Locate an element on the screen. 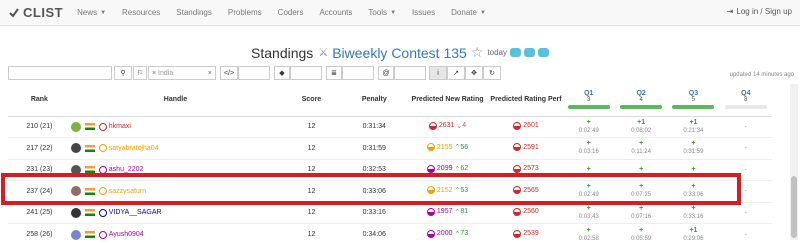  avatar is located at coordinates (76, 191).